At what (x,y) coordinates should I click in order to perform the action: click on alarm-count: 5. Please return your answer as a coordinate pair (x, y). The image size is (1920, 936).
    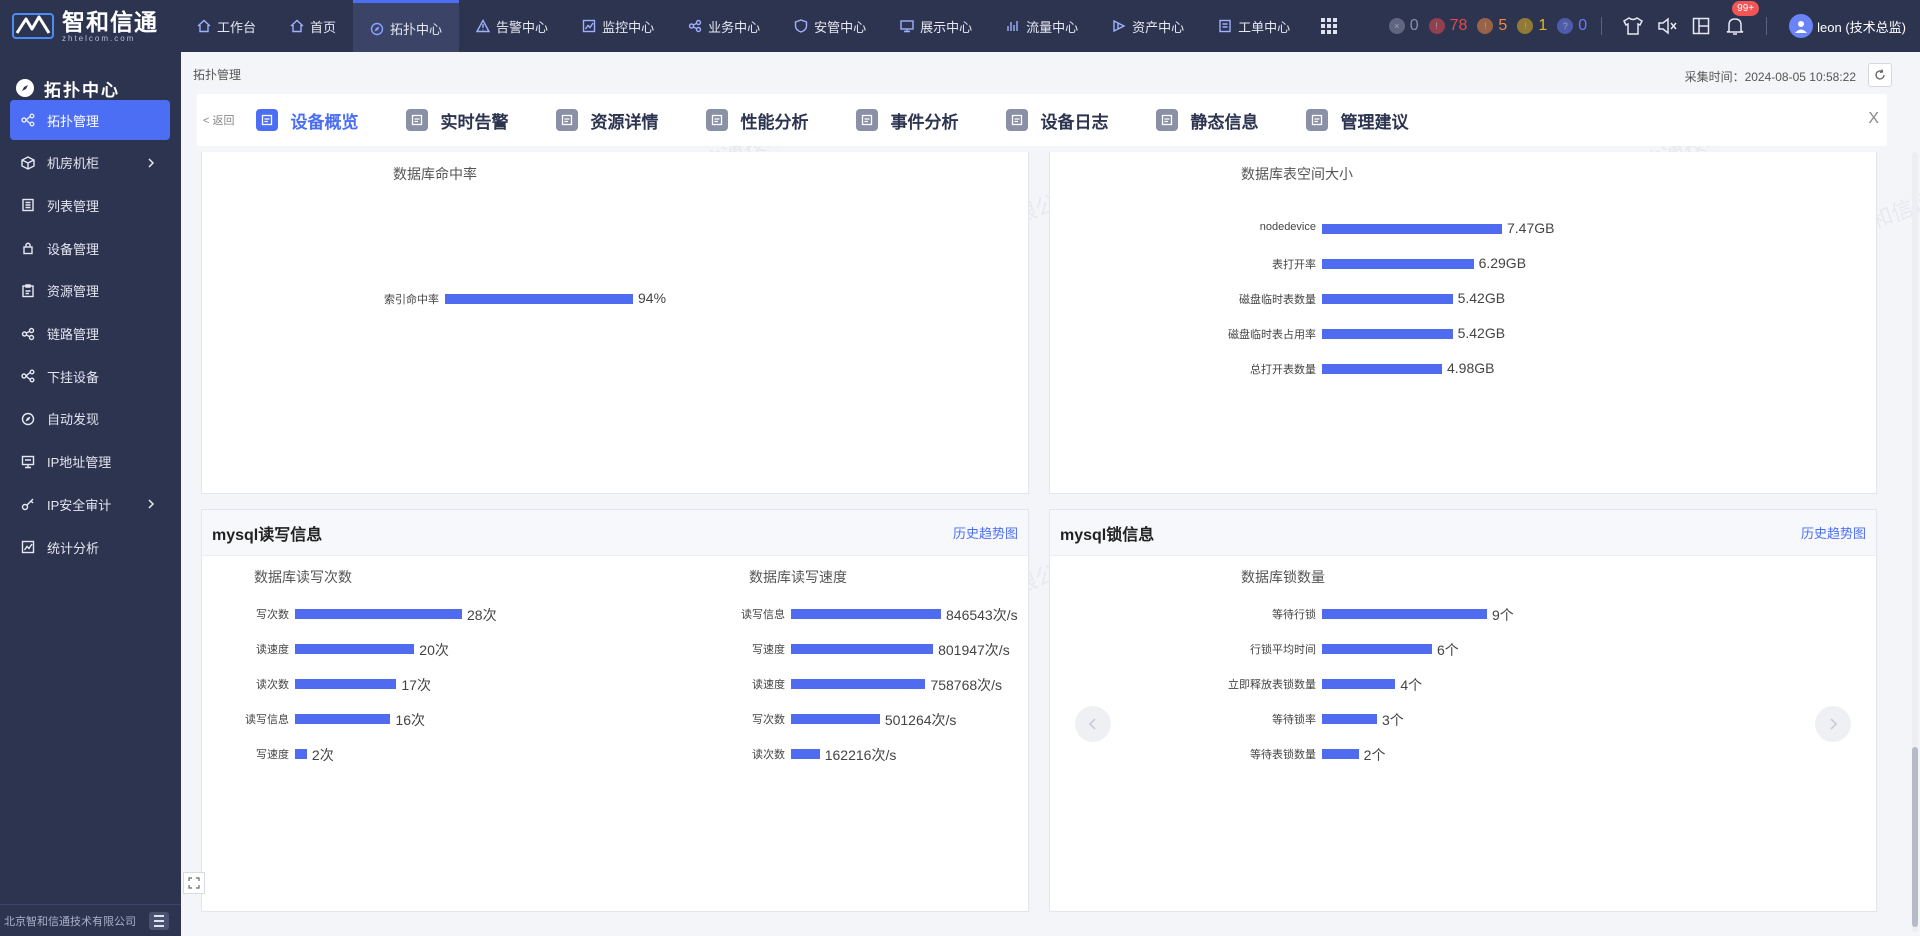
    Looking at the image, I should click on (1503, 25).